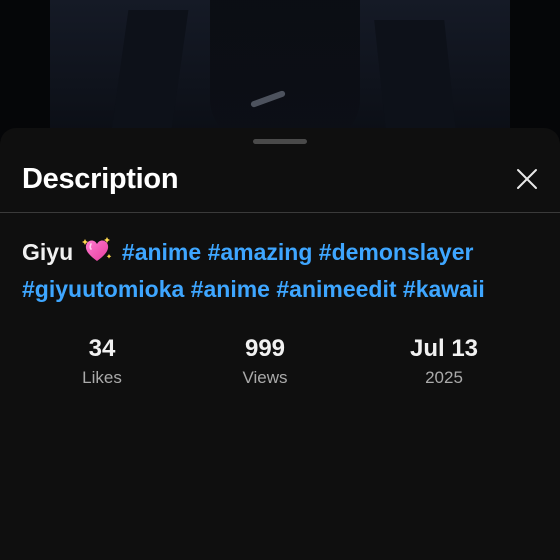  Describe the element at coordinates (415, 75) in the screenshot. I see `video-scene-shape` at that location.